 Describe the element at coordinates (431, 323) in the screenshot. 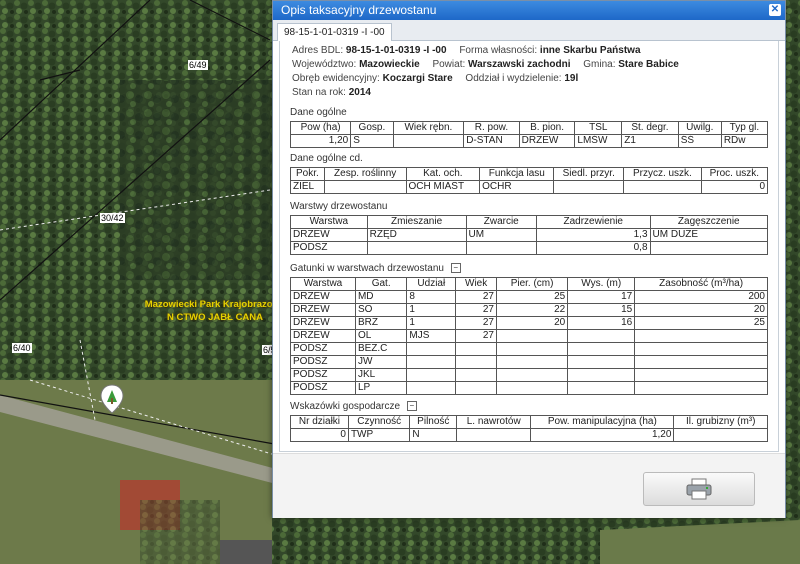

I see `table-cell: 1` at that location.